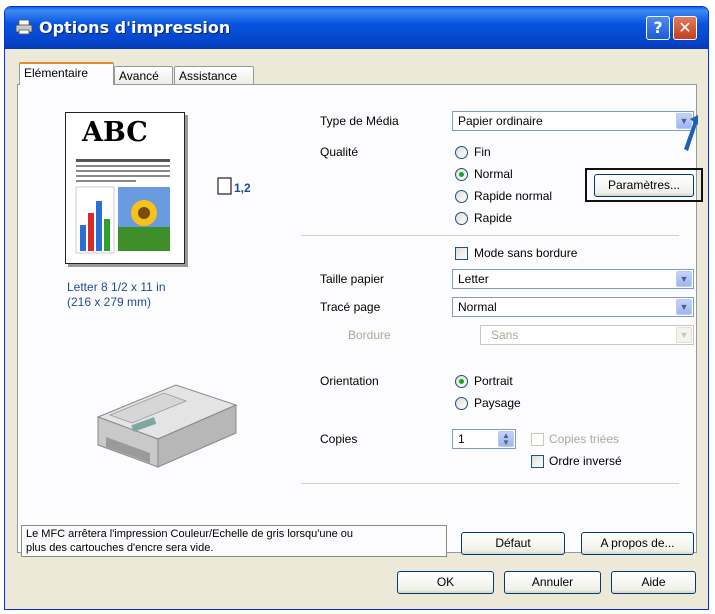 Image resolution: width=715 pixels, height=614 pixels. I want to click on collate-label: Copies triées, so click(584, 439).